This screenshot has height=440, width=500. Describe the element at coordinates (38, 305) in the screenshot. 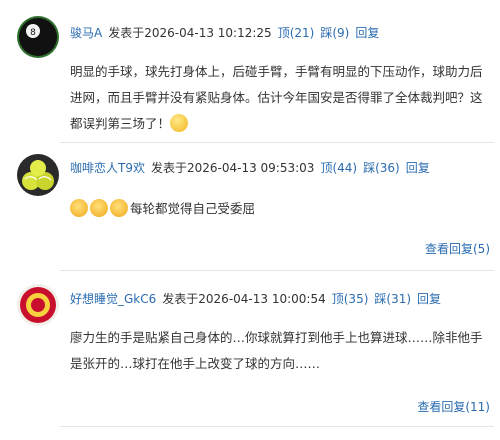

I see `team-crest-avatar` at that location.